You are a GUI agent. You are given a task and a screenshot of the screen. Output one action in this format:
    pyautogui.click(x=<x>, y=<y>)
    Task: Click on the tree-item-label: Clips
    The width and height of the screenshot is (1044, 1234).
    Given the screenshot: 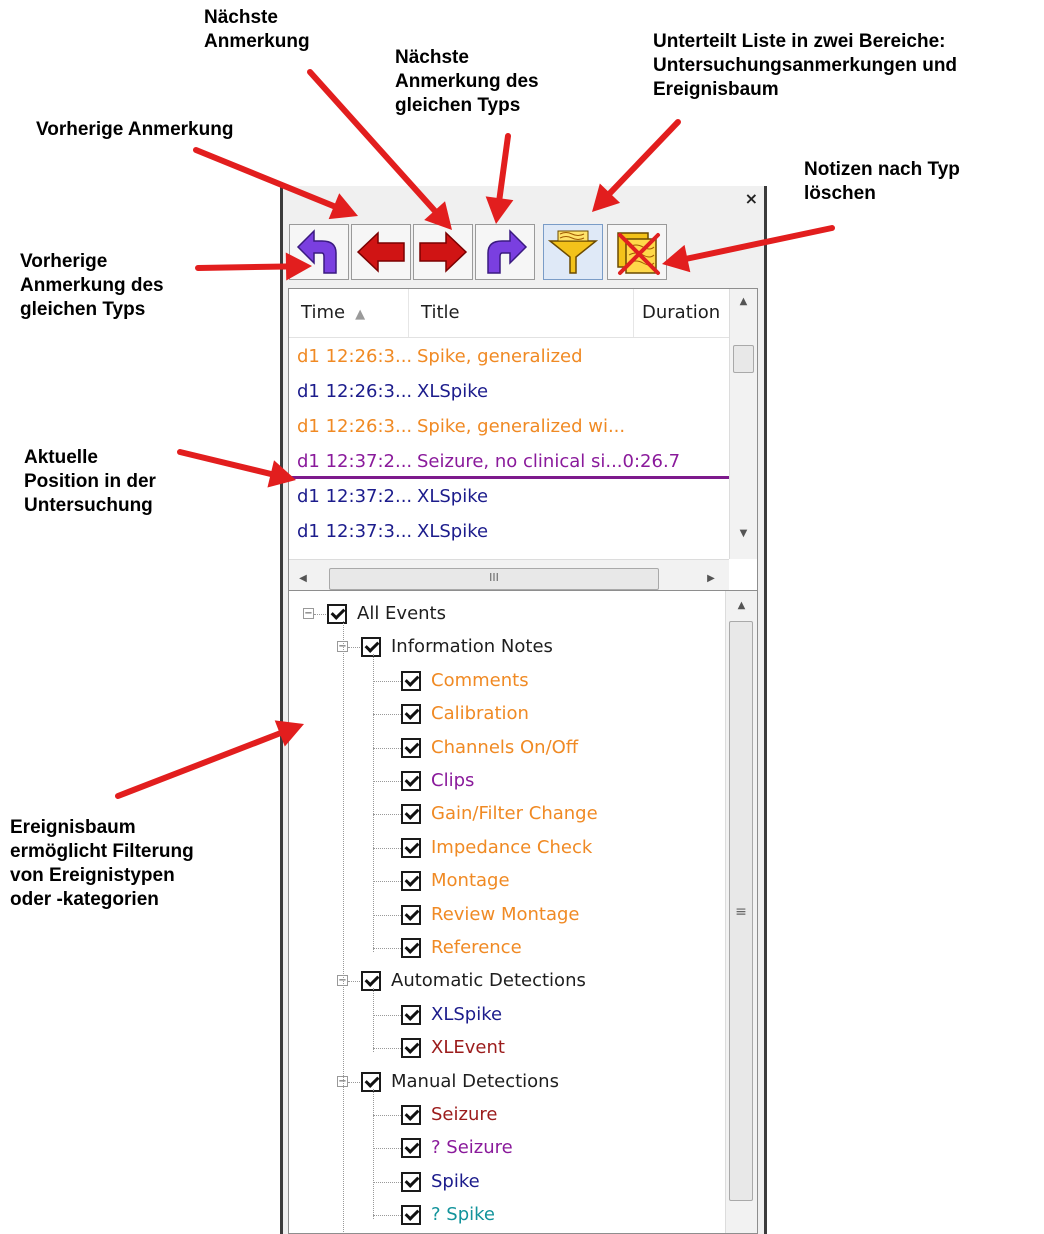 What is the action you would take?
    pyautogui.click(x=452, y=781)
    